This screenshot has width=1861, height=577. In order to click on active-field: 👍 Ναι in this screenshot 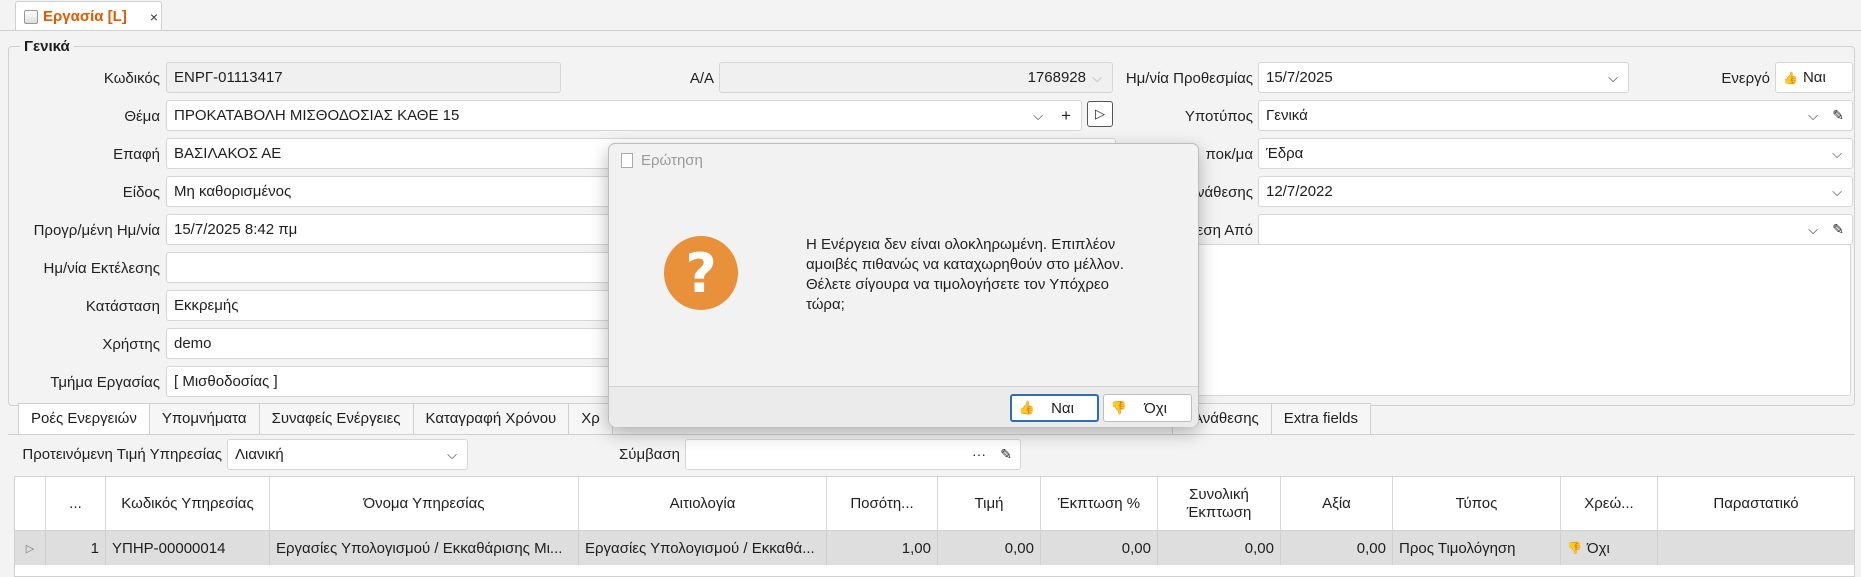, I will do `click(1814, 77)`.